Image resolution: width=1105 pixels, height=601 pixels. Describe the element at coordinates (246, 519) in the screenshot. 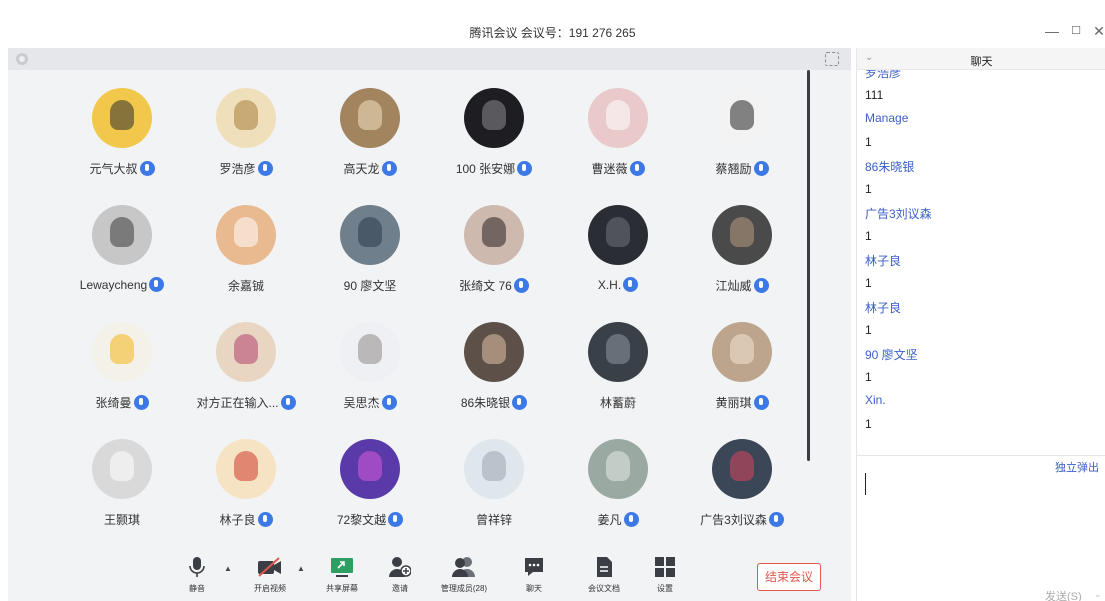

I see `participant-name: 林子良` at that location.